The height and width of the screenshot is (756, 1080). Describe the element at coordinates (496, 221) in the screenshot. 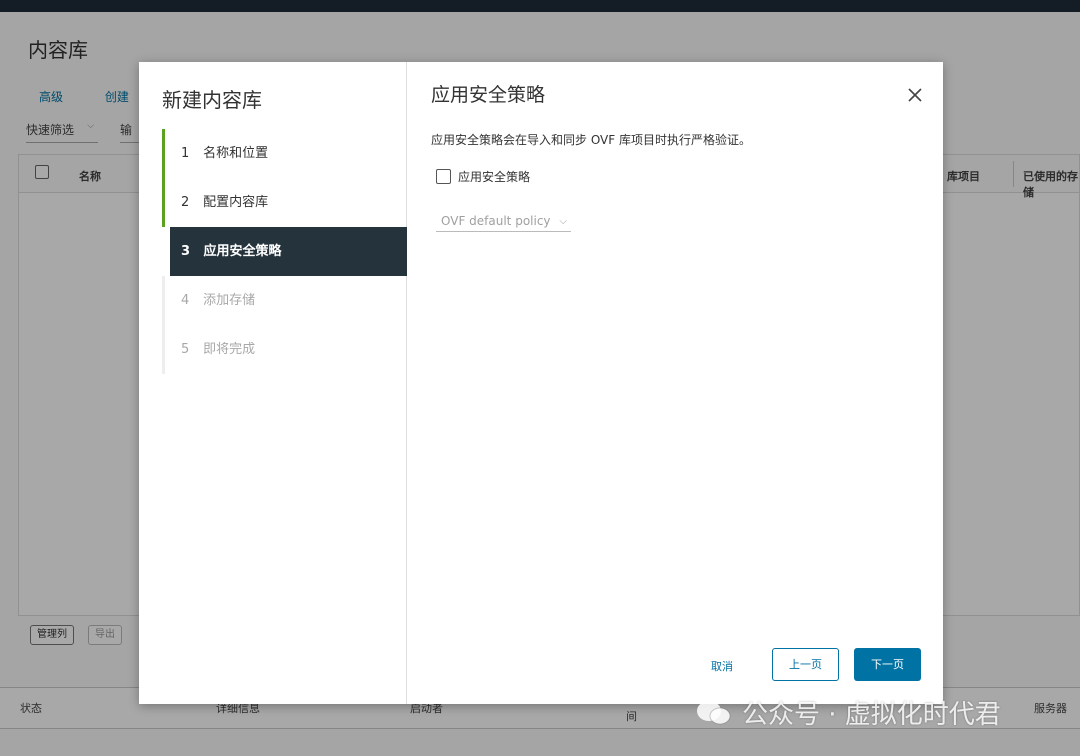

I see `policy-select-value: OVF default policy` at that location.